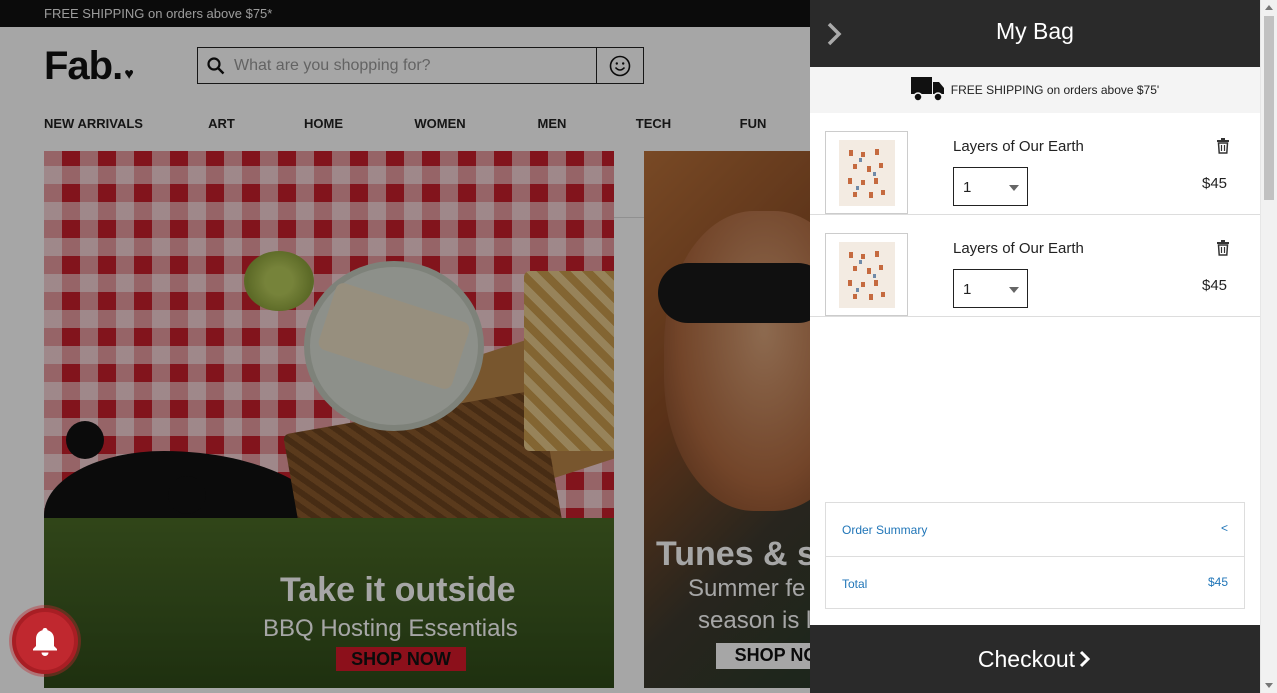  What do you see at coordinates (885, 530) in the screenshot?
I see `order-summary-label: Order Summary` at bounding box center [885, 530].